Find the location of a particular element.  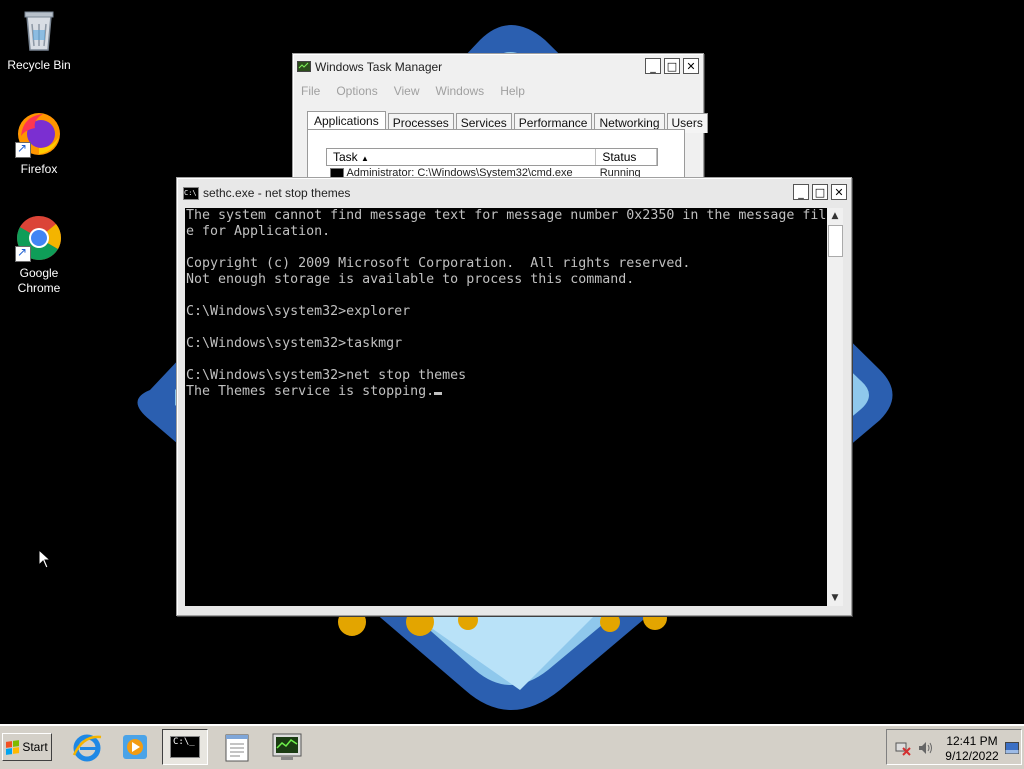

internet-explorer-icon is located at coordinates (87, 748).